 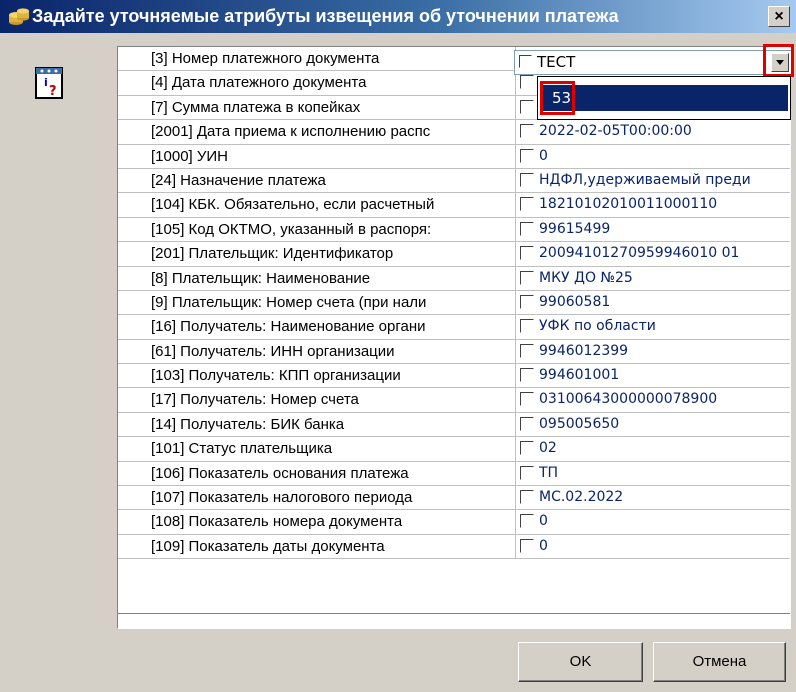 What do you see at coordinates (597, 326) in the screenshot?
I see `attribute-value: УФК по области` at bounding box center [597, 326].